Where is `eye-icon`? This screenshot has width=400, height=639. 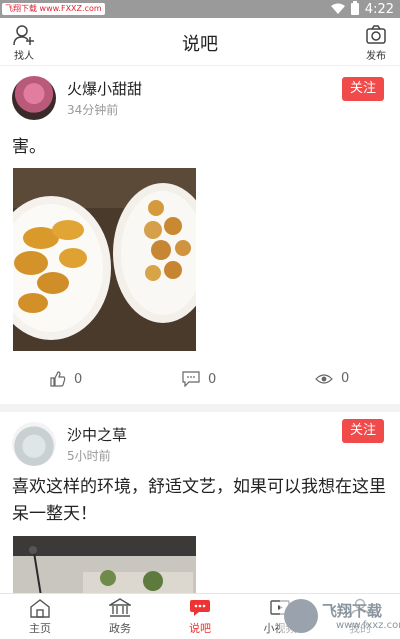 eye-icon is located at coordinates (324, 378).